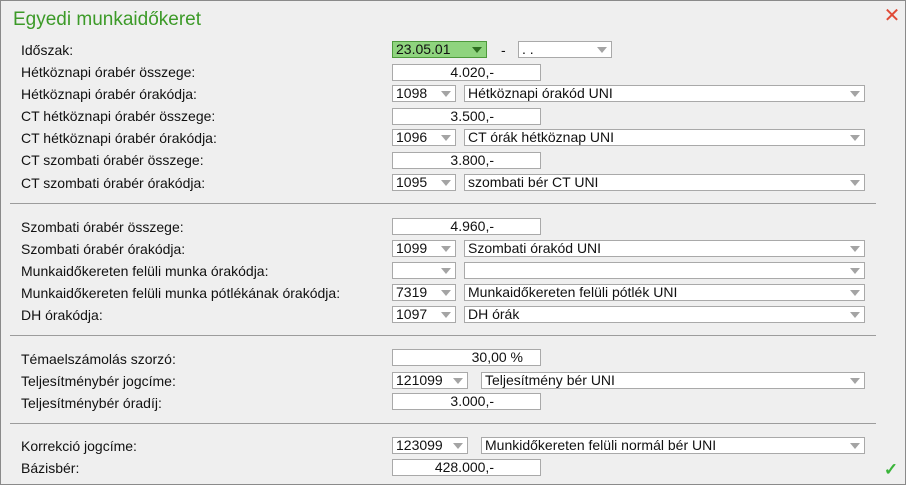 The image size is (906, 485). What do you see at coordinates (419, 445) in the screenshot?
I see `korr-jogcim-code: 123099` at bounding box center [419, 445].